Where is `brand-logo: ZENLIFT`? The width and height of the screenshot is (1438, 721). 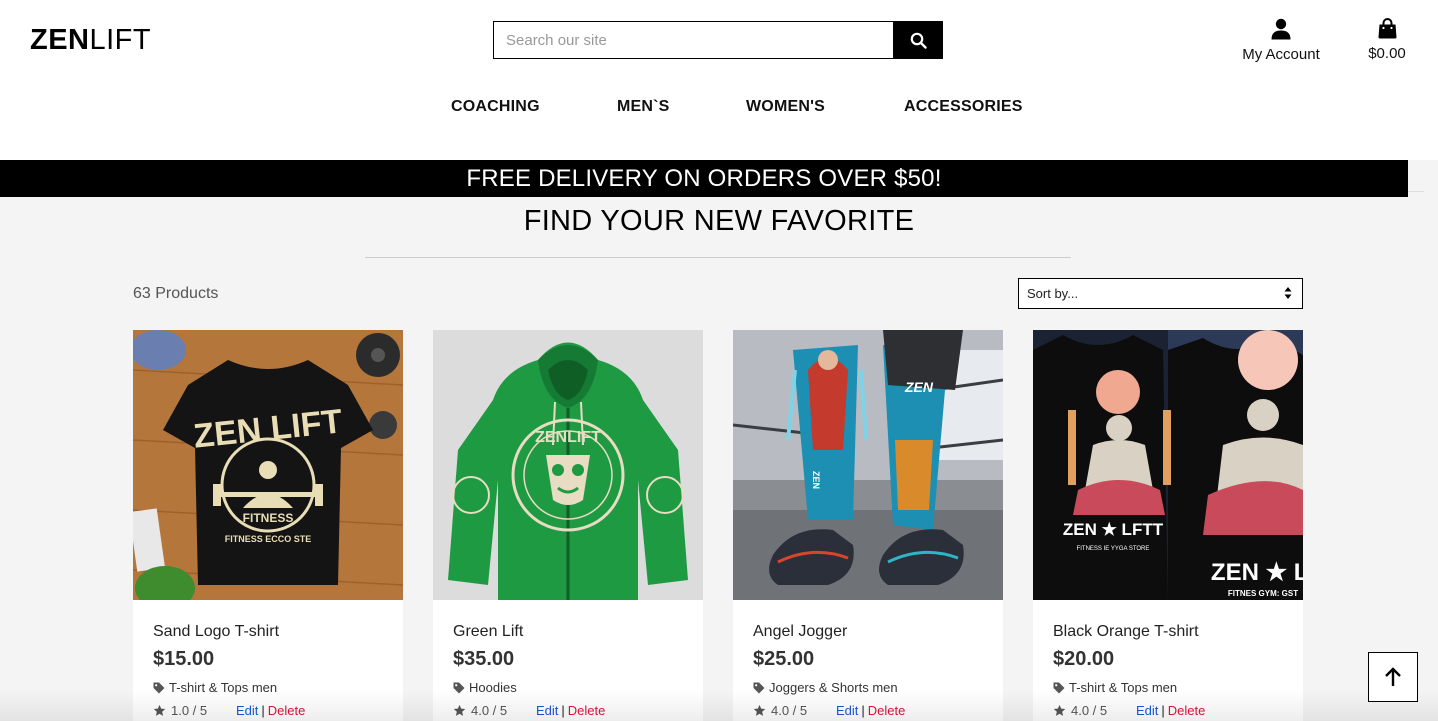 brand-logo: ZENLIFT is located at coordinates (90, 40).